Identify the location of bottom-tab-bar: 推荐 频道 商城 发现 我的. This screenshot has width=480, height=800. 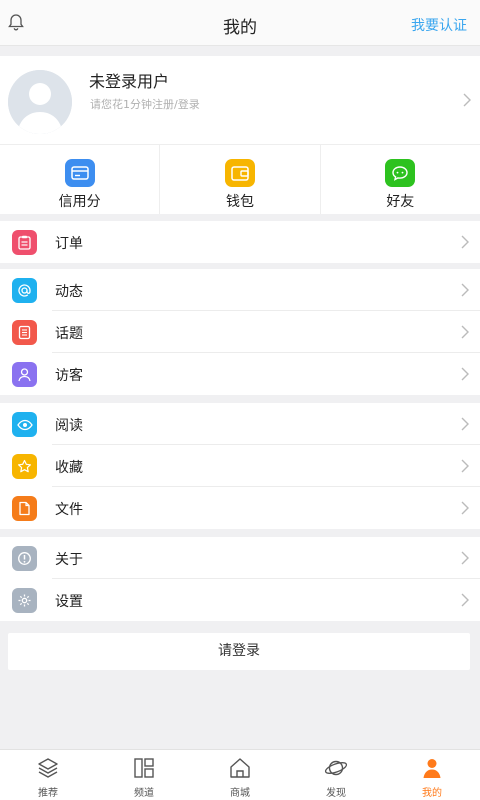
(240, 774).